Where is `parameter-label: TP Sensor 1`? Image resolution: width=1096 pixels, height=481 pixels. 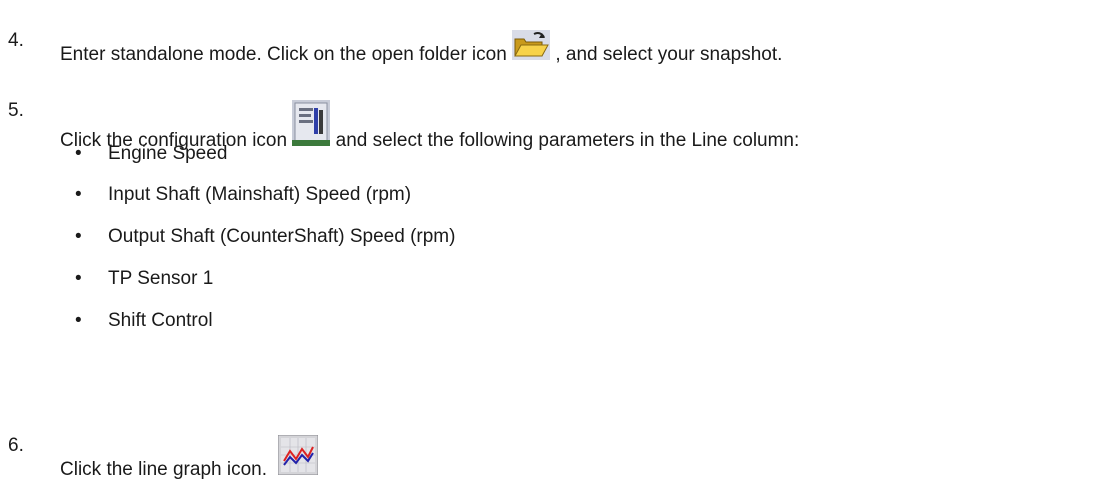
parameter-label: TP Sensor 1 is located at coordinates (161, 278).